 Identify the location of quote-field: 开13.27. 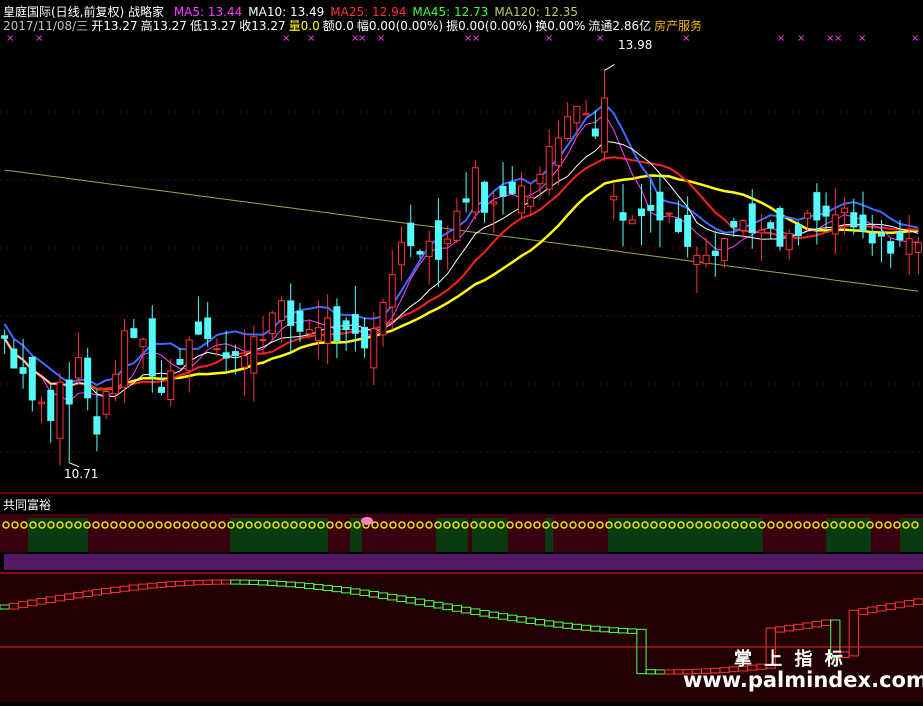
(114, 26).